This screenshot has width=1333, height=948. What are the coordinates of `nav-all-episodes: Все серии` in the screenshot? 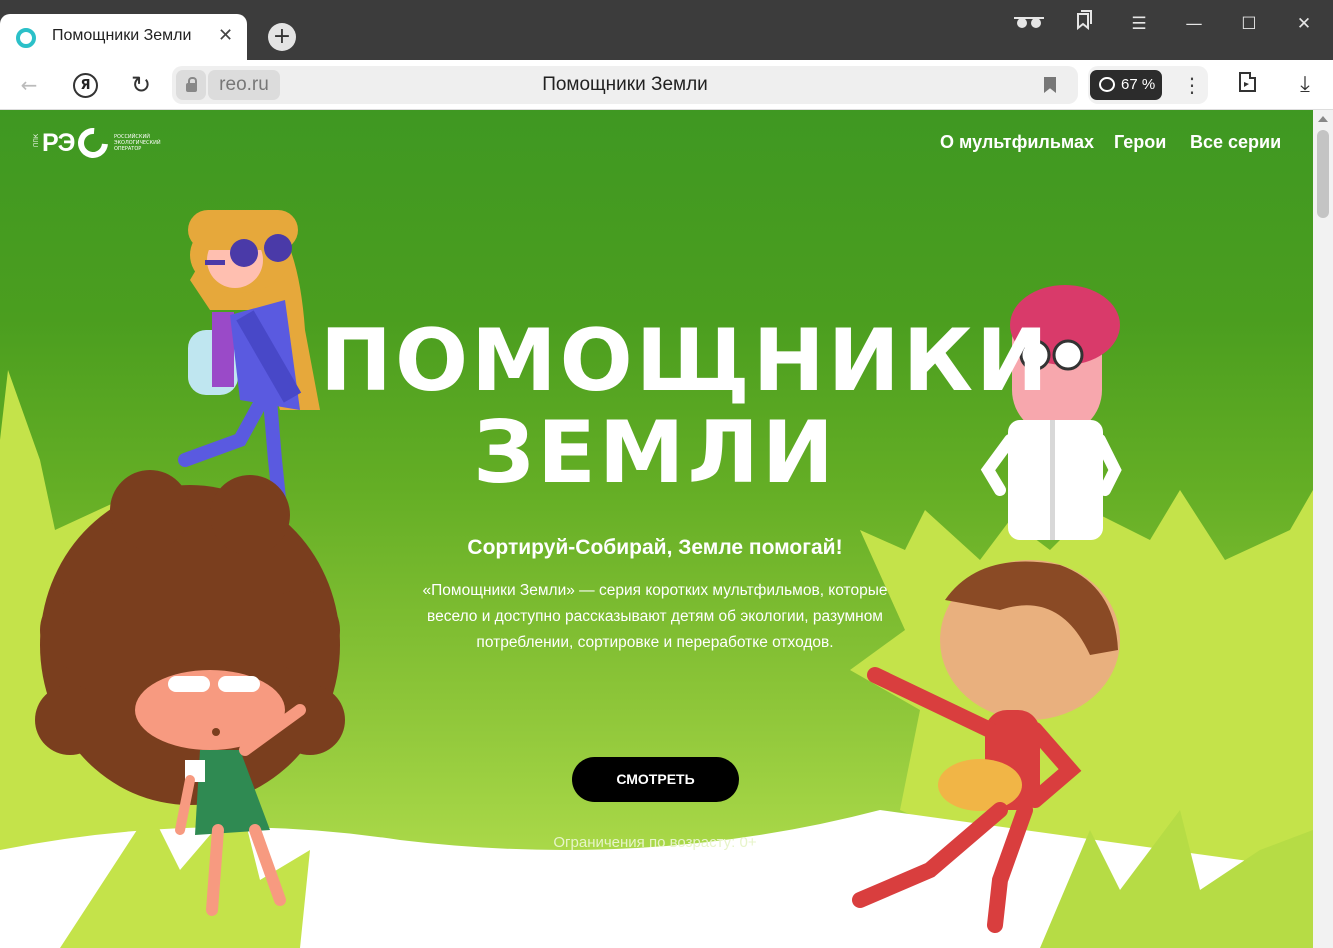 It's located at (1235, 142).